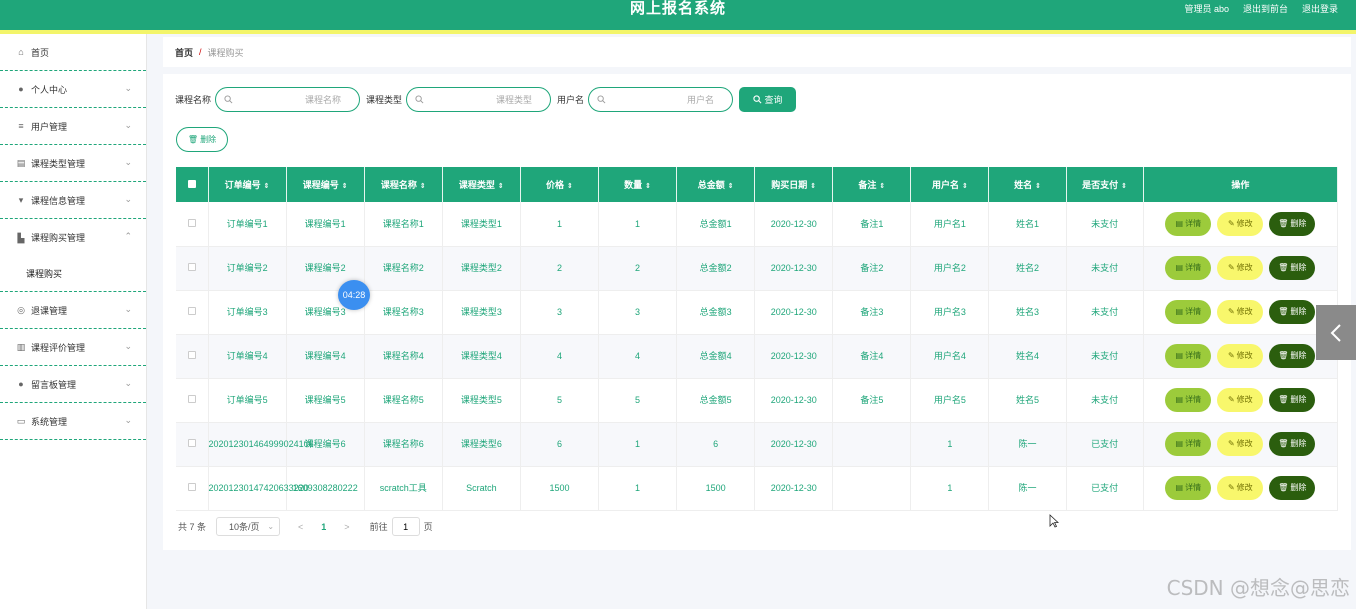 Image resolution: width=1356 pixels, height=609 pixels. Describe the element at coordinates (73, 163) in the screenshot. I see `sidebar-item-course-type-management: ▤ 课程类型管理 ⌄` at that location.